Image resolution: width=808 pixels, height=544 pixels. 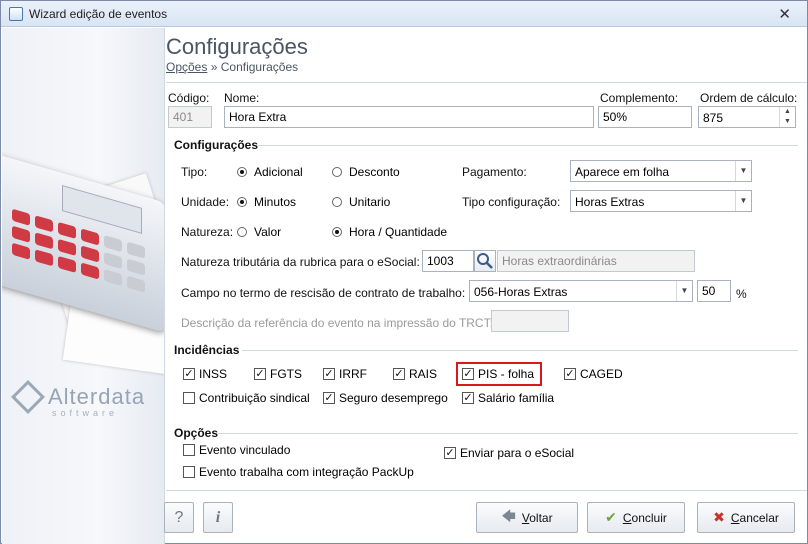 I want to click on natureza-valor-radio: Valor, so click(x=259, y=232).